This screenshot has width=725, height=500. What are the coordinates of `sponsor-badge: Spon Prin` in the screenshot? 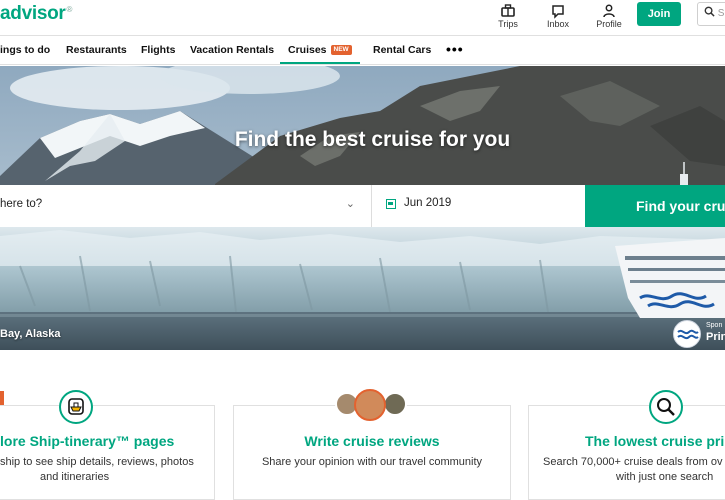 It's located at (699, 335).